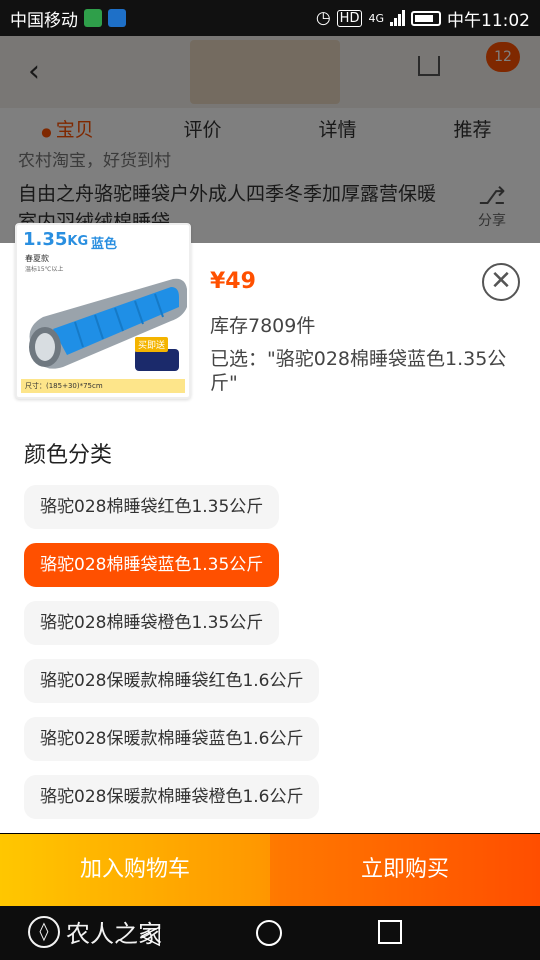 Image resolution: width=540 pixels, height=960 pixels. Describe the element at coordinates (488, 20) in the screenshot. I see `clock: 中午11:02` at that location.